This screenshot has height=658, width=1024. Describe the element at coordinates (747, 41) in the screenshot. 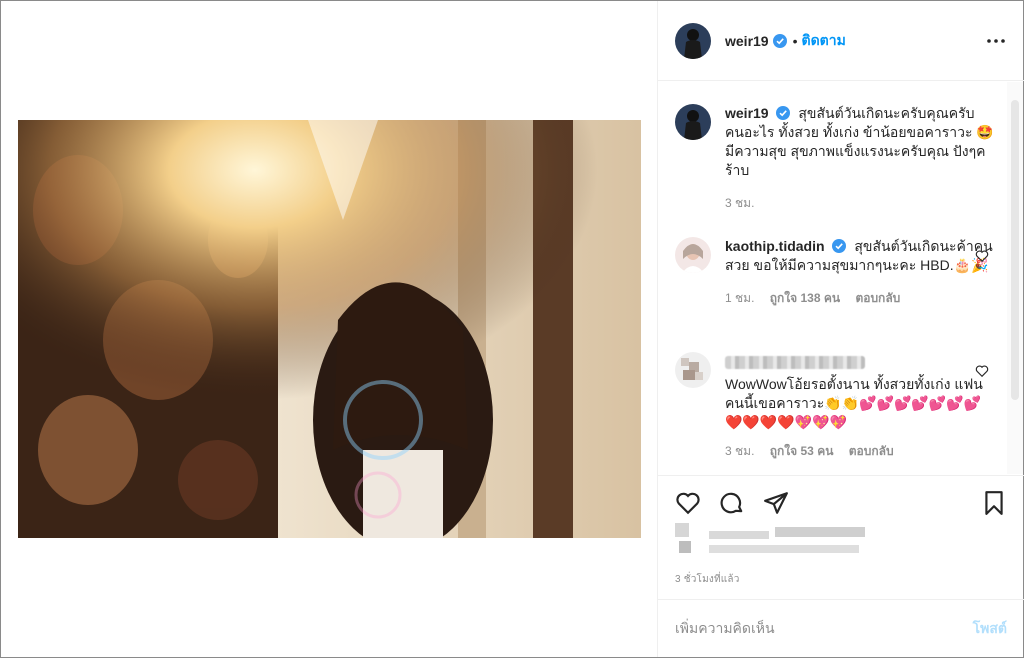

I see `author-username: weir19` at that location.